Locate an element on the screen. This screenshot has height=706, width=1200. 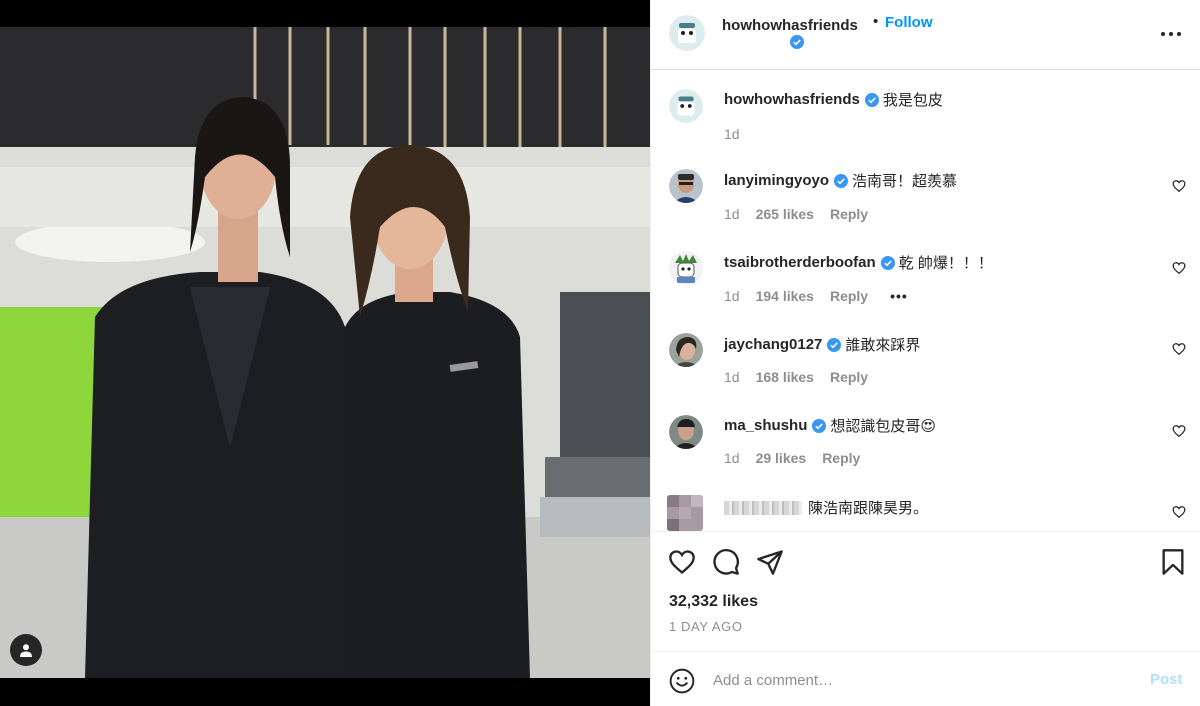
post-actions: 32,332 likes 1 DAY AGO is located at coordinates (925, 591).